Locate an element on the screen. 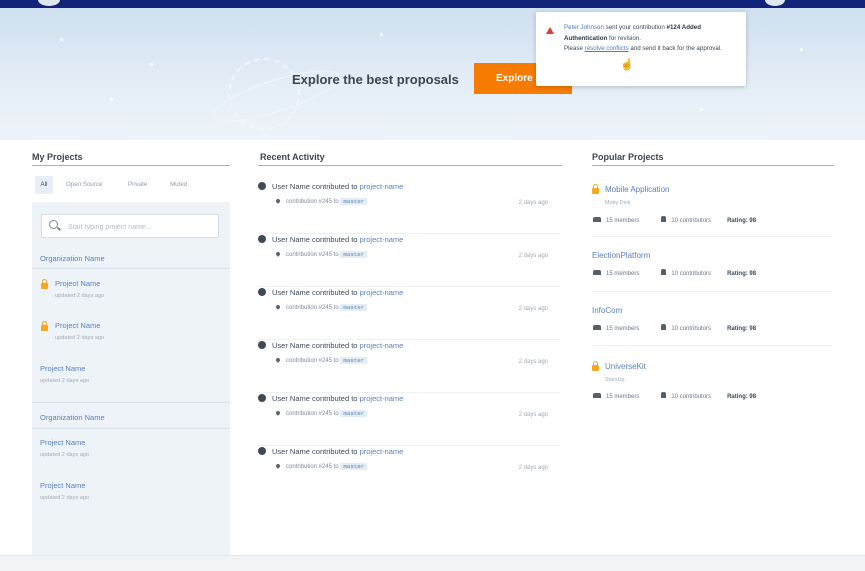 The height and width of the screenshot is (571, 865). tab-muted: Muted is located at coordinates (178, 184).